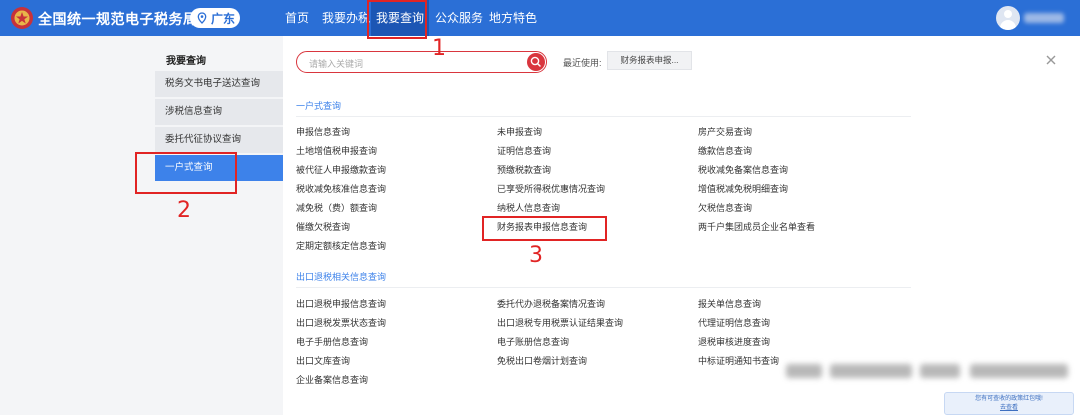 This screenshot has height=415, width=1080. What do you see at coordinates (551, 303) in the screenshot?
I see `query-link: 委托代办退税备案情况查询` at bounding box center [551, 303].